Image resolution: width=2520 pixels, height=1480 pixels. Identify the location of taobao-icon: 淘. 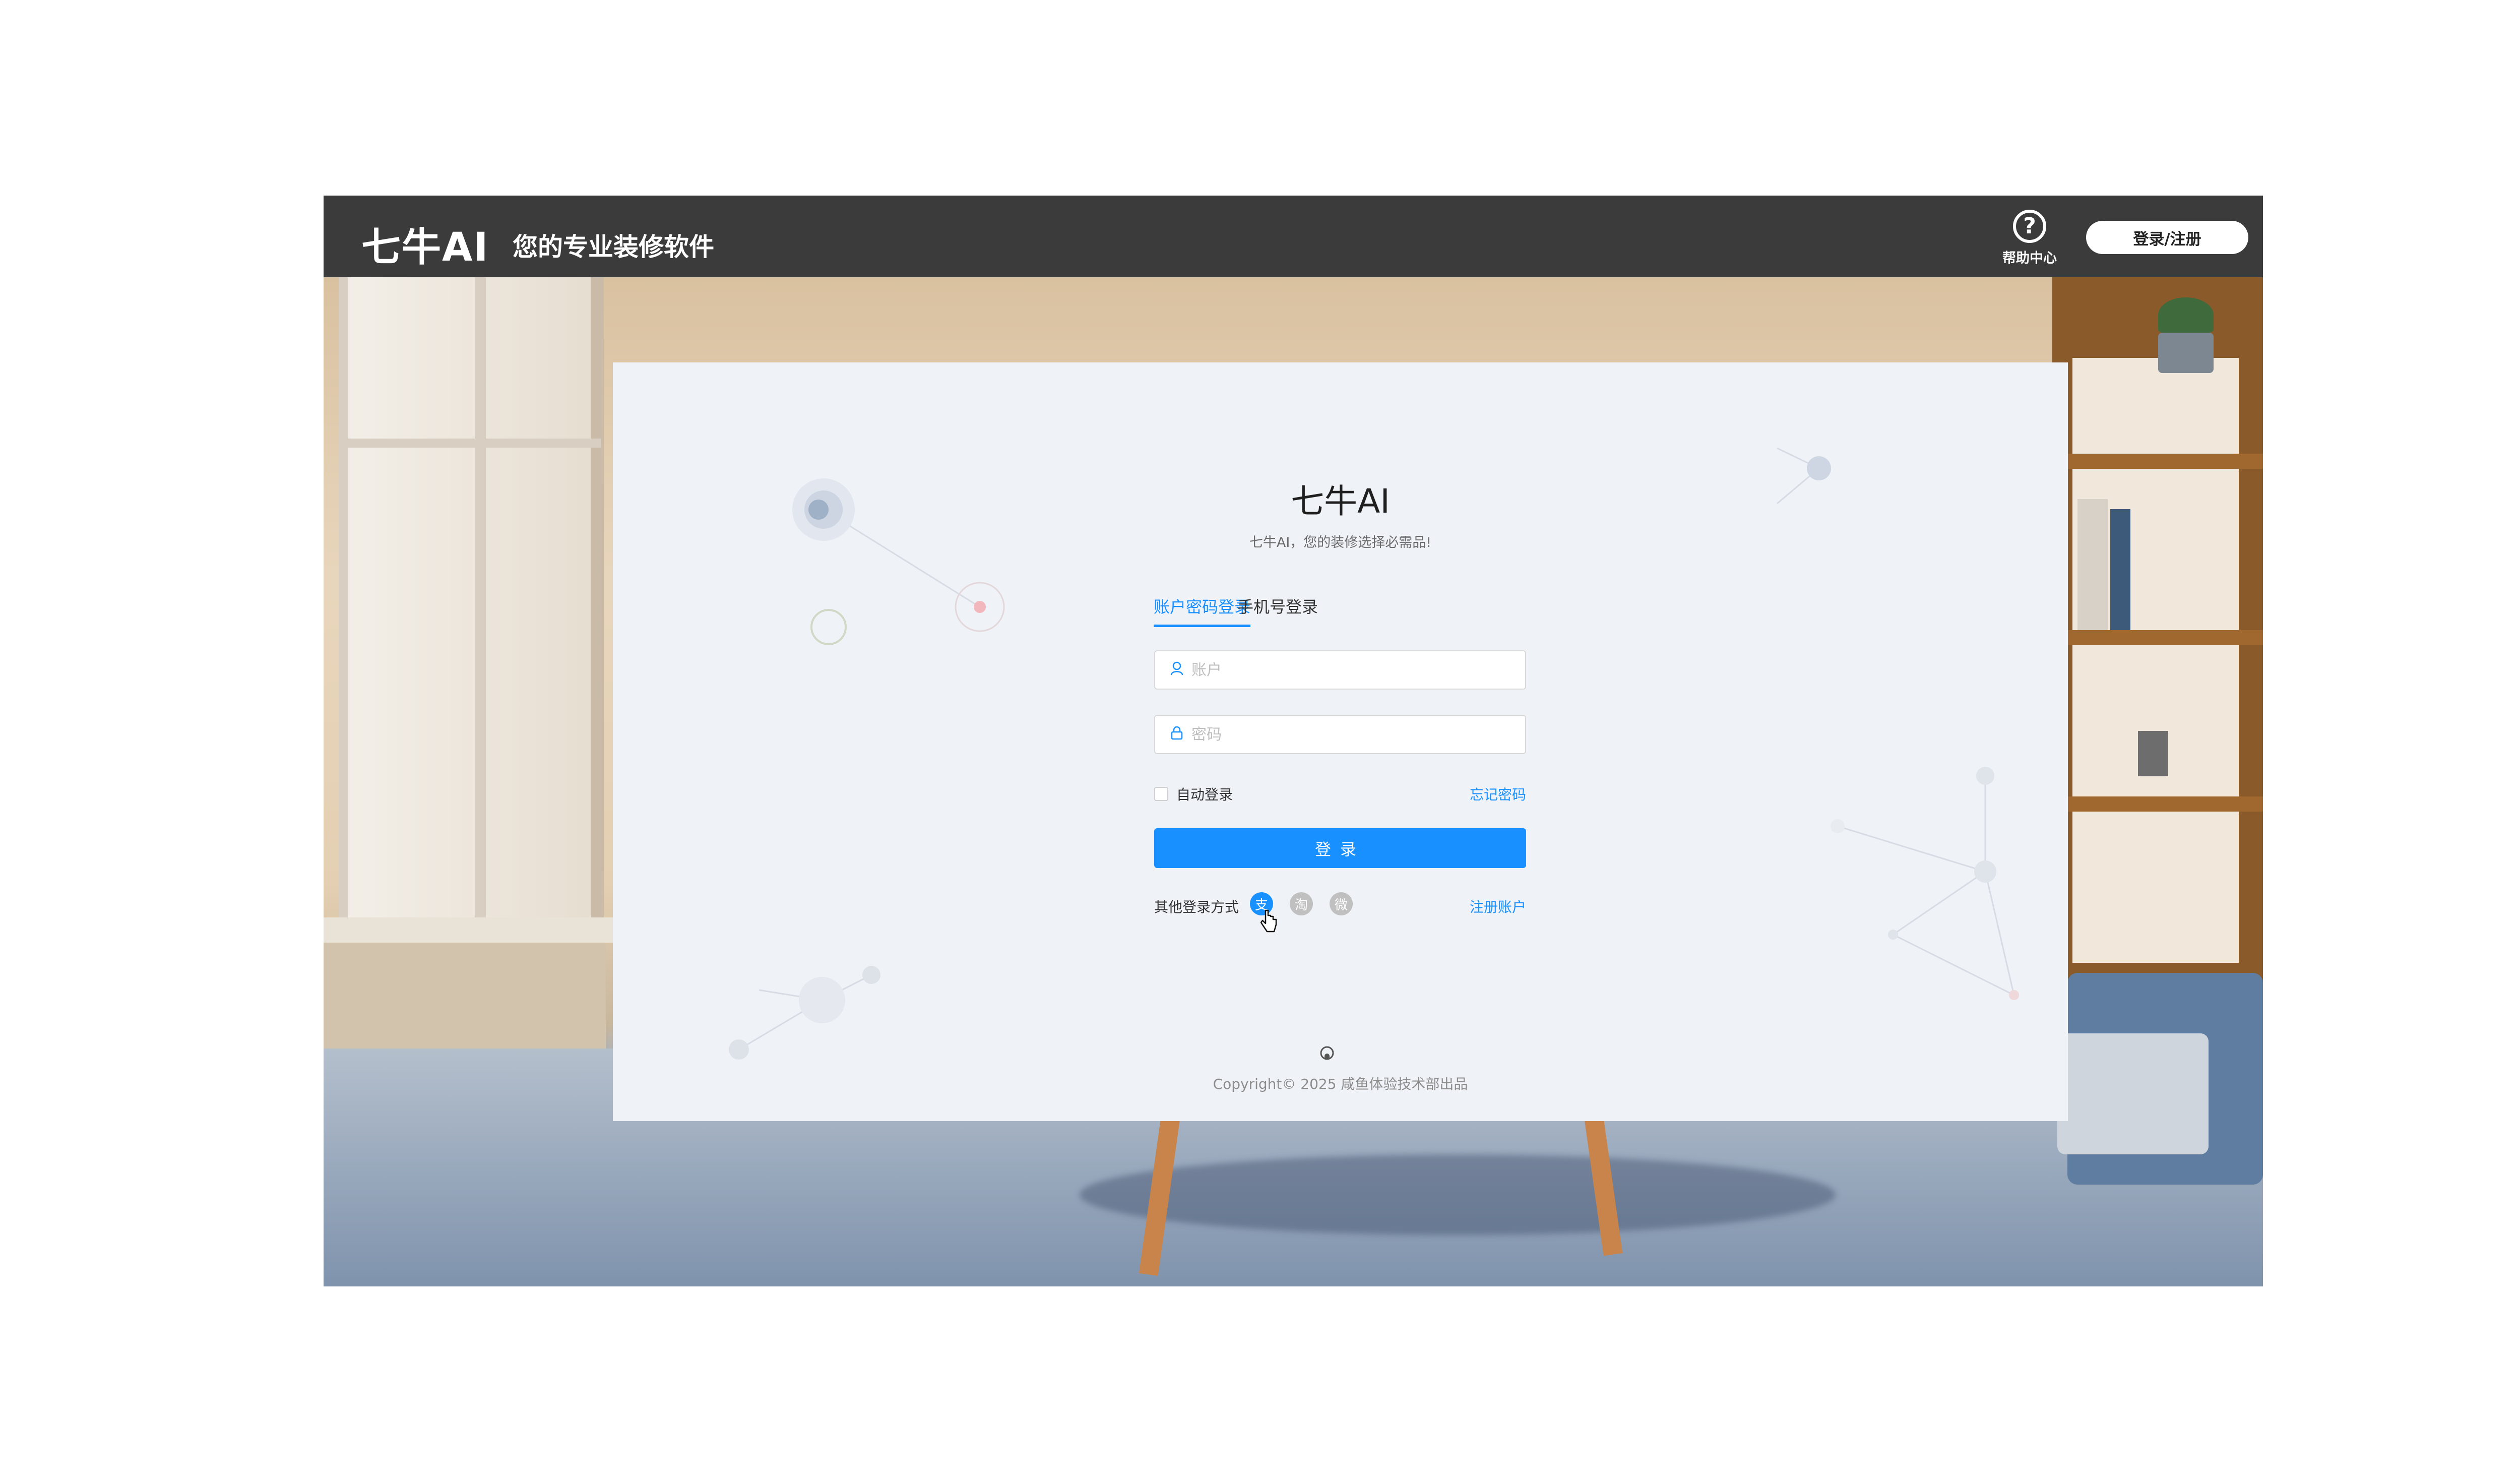
(1301, 903).